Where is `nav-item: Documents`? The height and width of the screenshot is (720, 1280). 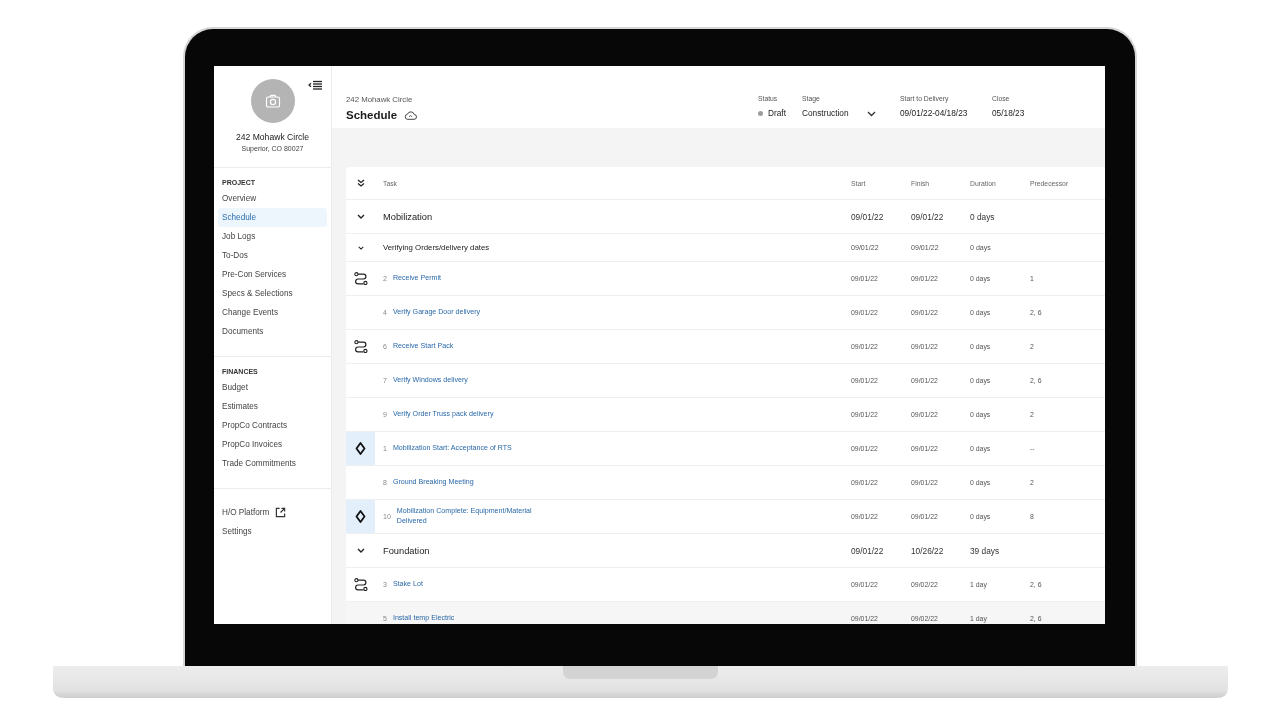
nav-item: Documents is located at coordinates (272, 331).